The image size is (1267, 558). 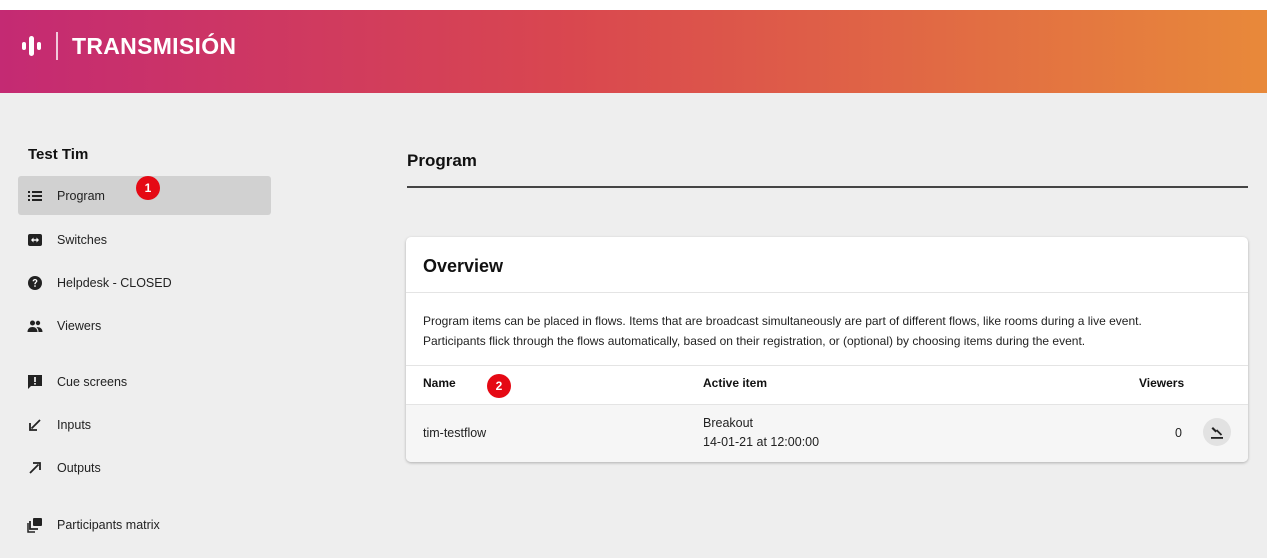 What do you see at coordinates (74, 424) in the screenshot?
I see `sidebar-item-label: Inputs` at bounding box center [74, 424].